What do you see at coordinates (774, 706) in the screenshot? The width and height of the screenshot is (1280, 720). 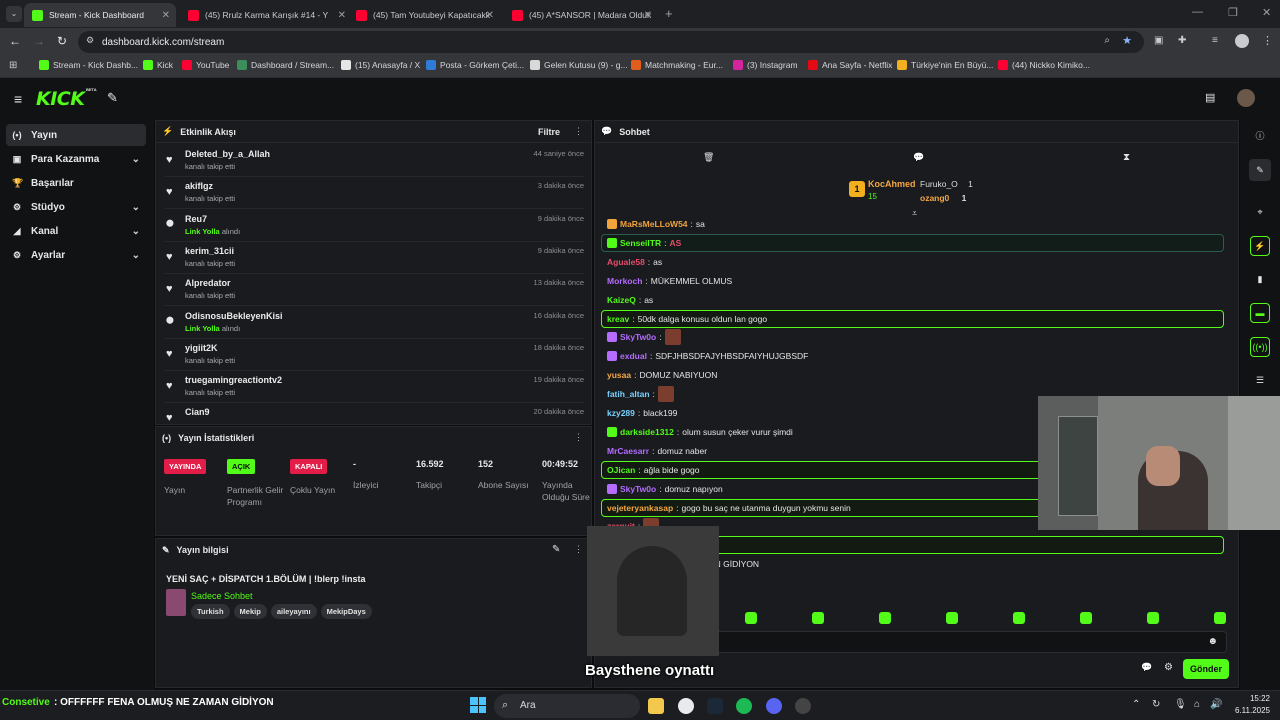 I see `discord-icon` at bounding box center [774, 706].